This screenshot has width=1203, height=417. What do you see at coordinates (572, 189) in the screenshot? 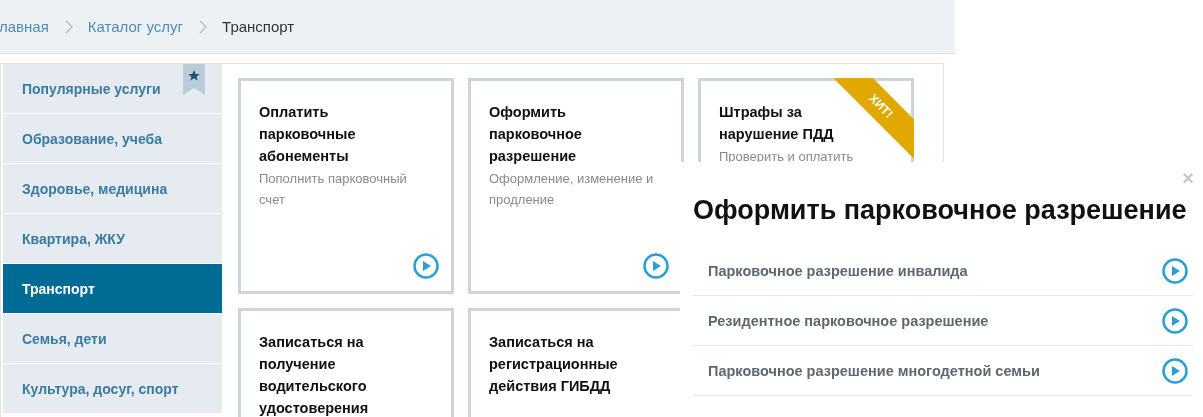
I see `card-description: Оформление, изменение и продление` at bounding box center [572, 189].